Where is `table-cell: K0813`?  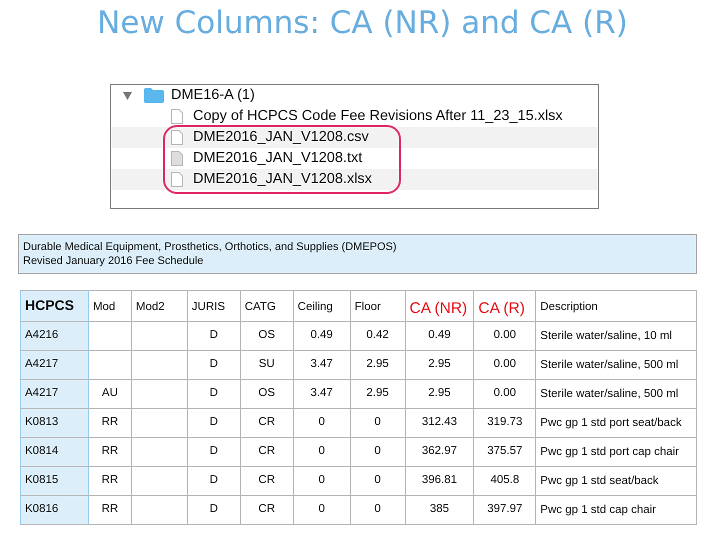
table-cell: K0813 is located at coordinates (54, 423).